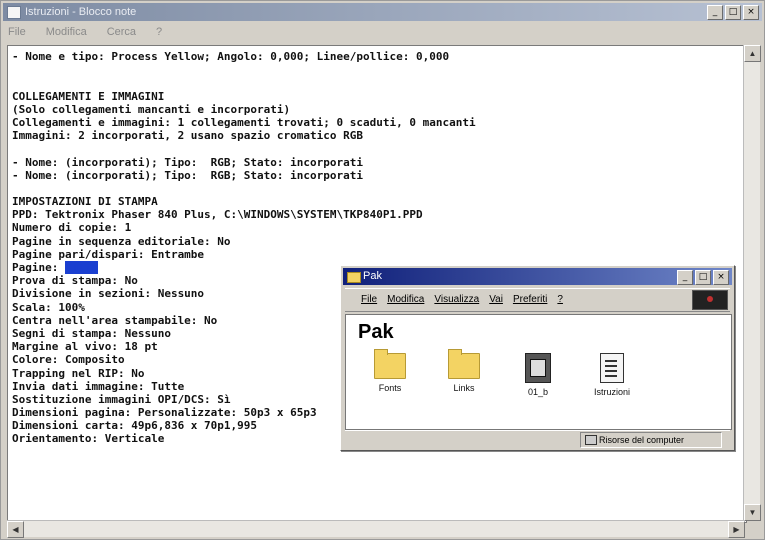 This screenshot has width=765, height=540. What do you see at coordinates (88, 96) in the screenshot?
I see `text-line: COLLEGAMENTI E IMMAGINI` at bounding box center [88, 96].